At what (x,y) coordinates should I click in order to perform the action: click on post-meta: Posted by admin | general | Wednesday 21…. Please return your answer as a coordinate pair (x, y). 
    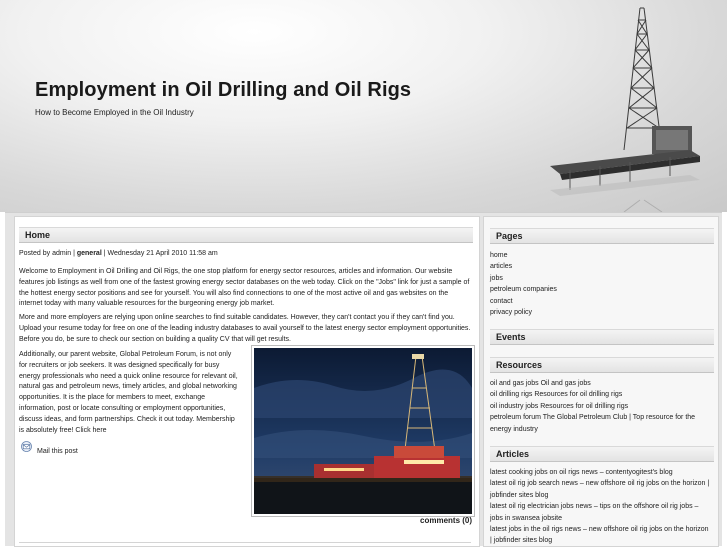
    Looking at the image, I should click on (118, 253).